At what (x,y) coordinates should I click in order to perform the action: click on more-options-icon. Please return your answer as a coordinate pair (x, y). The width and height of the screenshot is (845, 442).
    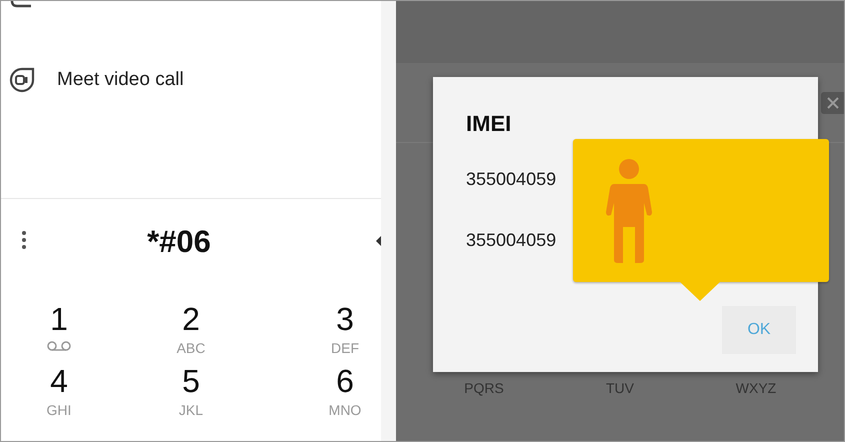
    Looking at the image, I should click on (24, 240).